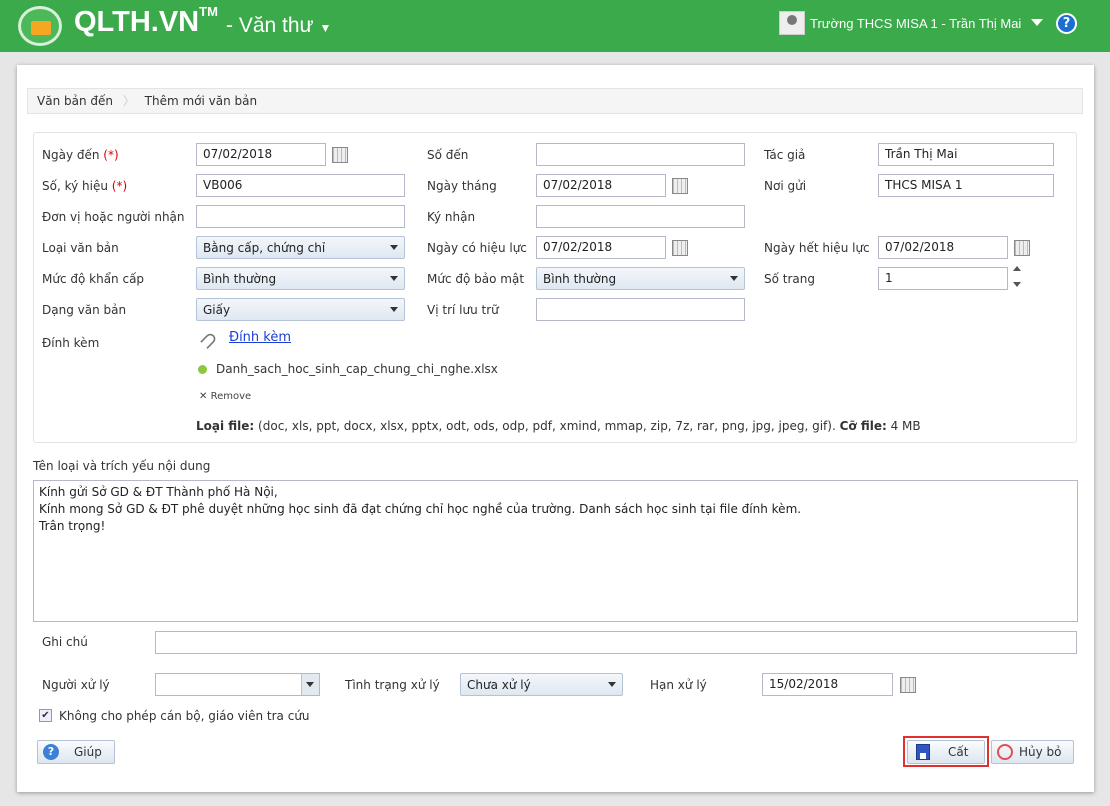 The image size is (1110, 806). What do you see at coordinates (1005, 752) in the screenshot?
I see `cancel-icon` at bounding box center [1005, 752].